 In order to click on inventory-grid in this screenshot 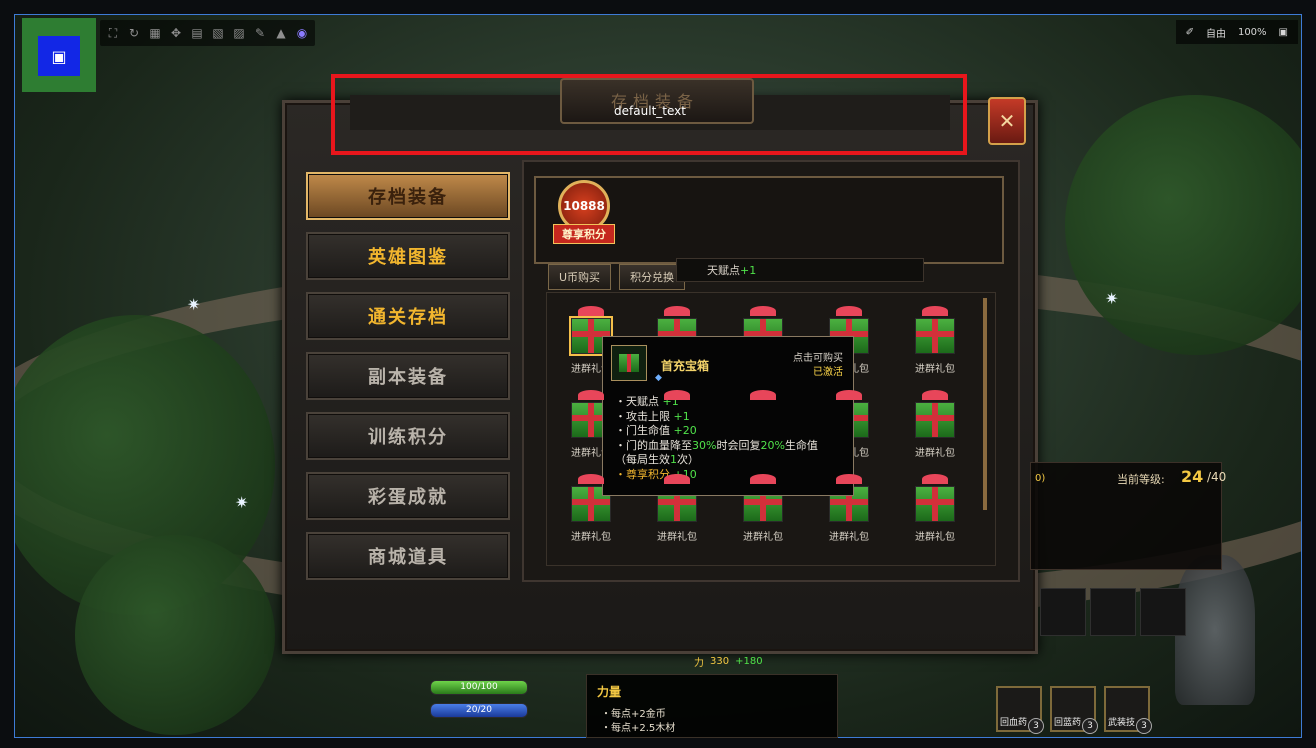, I will do `click(1113, 612)`.